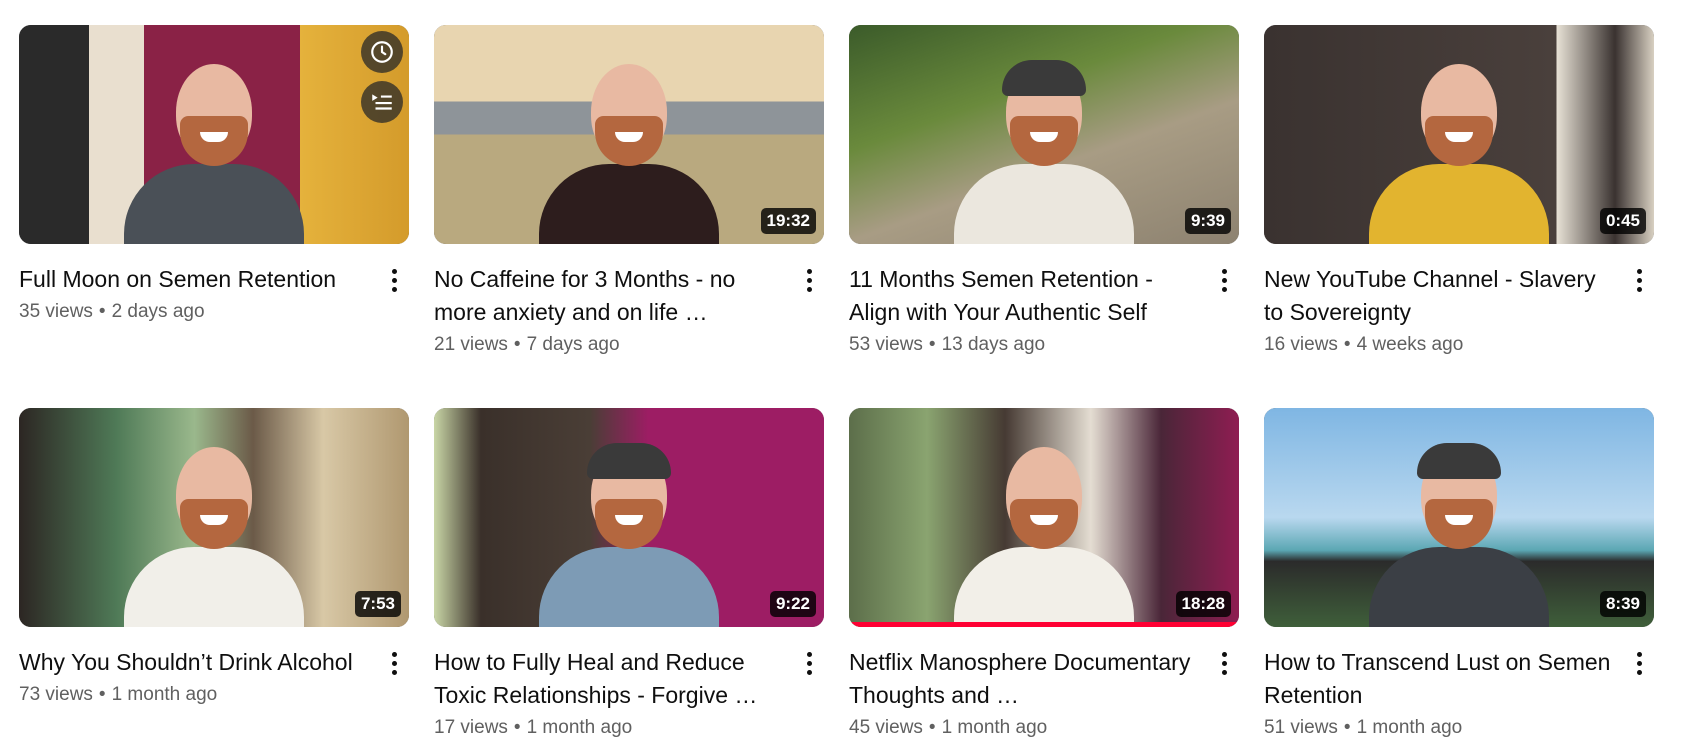 The width and height of the screenshot is (1695, 743). I want to click on view-count: 53 views, so click(886, 344).